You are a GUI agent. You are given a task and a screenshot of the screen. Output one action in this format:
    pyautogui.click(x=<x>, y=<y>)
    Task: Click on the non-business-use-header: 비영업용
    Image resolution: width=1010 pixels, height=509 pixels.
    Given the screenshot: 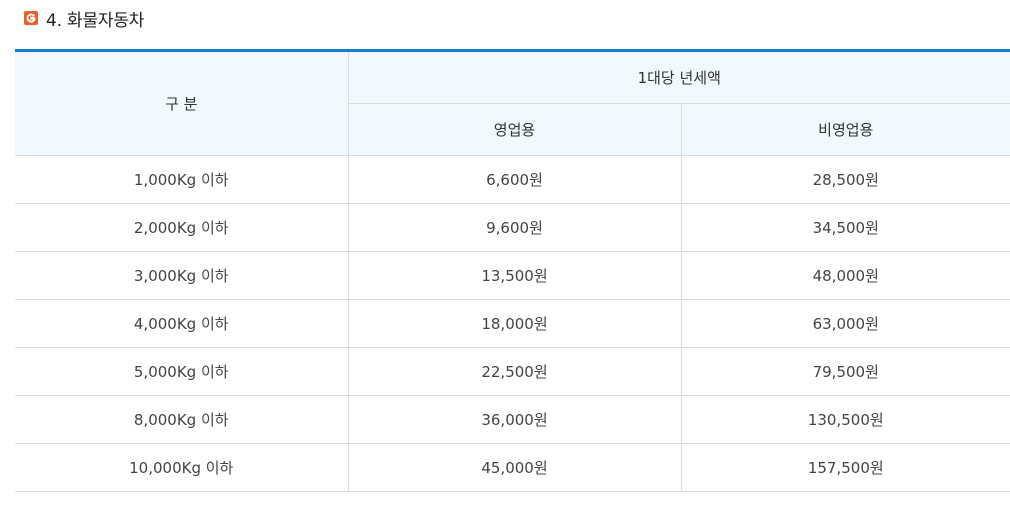 What is the action you would take?
    pyautogui.click(x=845, y=129)
    